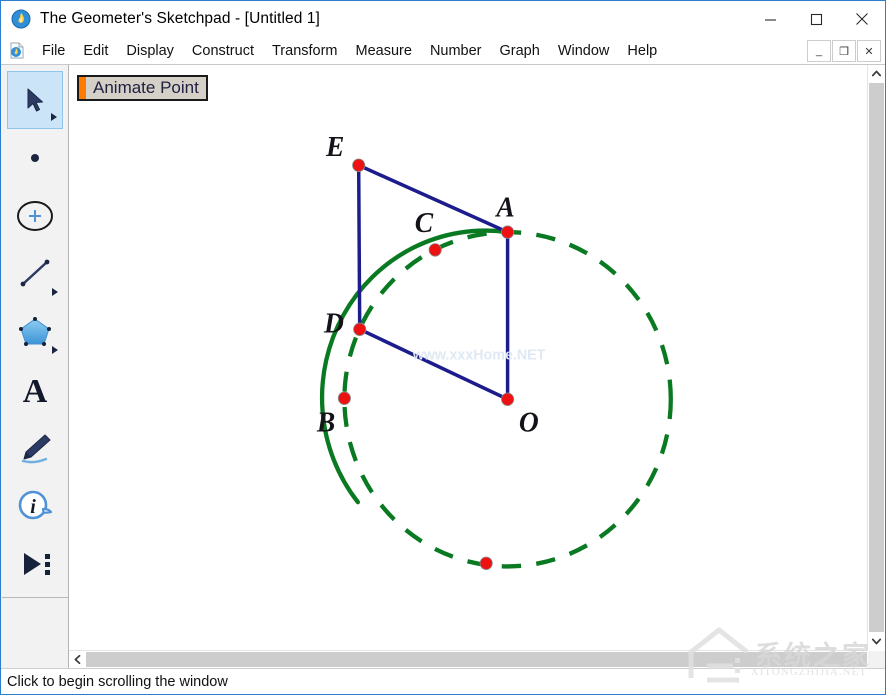 The width and height of the screenshot is (886, 695). What do you see at coordinates (77, 659) in the screenshot?
I see `scroll-left-button` at bounding box center [77, 659].